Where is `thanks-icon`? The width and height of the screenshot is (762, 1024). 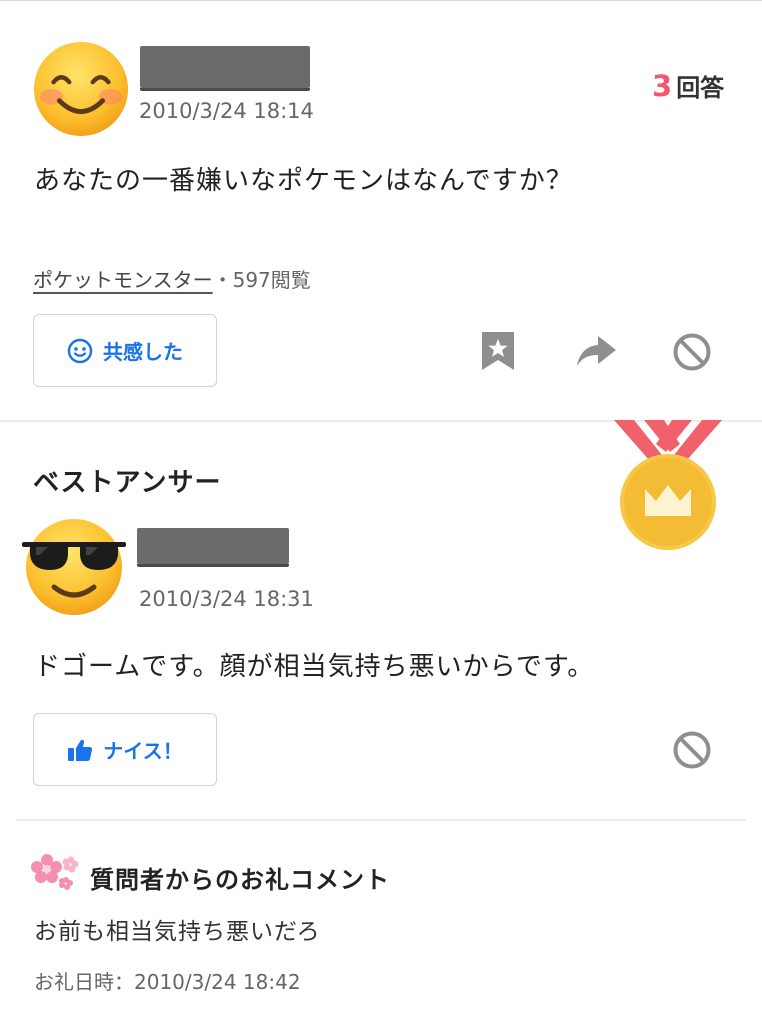
thanks-icon is located at coordinates (56, 872).